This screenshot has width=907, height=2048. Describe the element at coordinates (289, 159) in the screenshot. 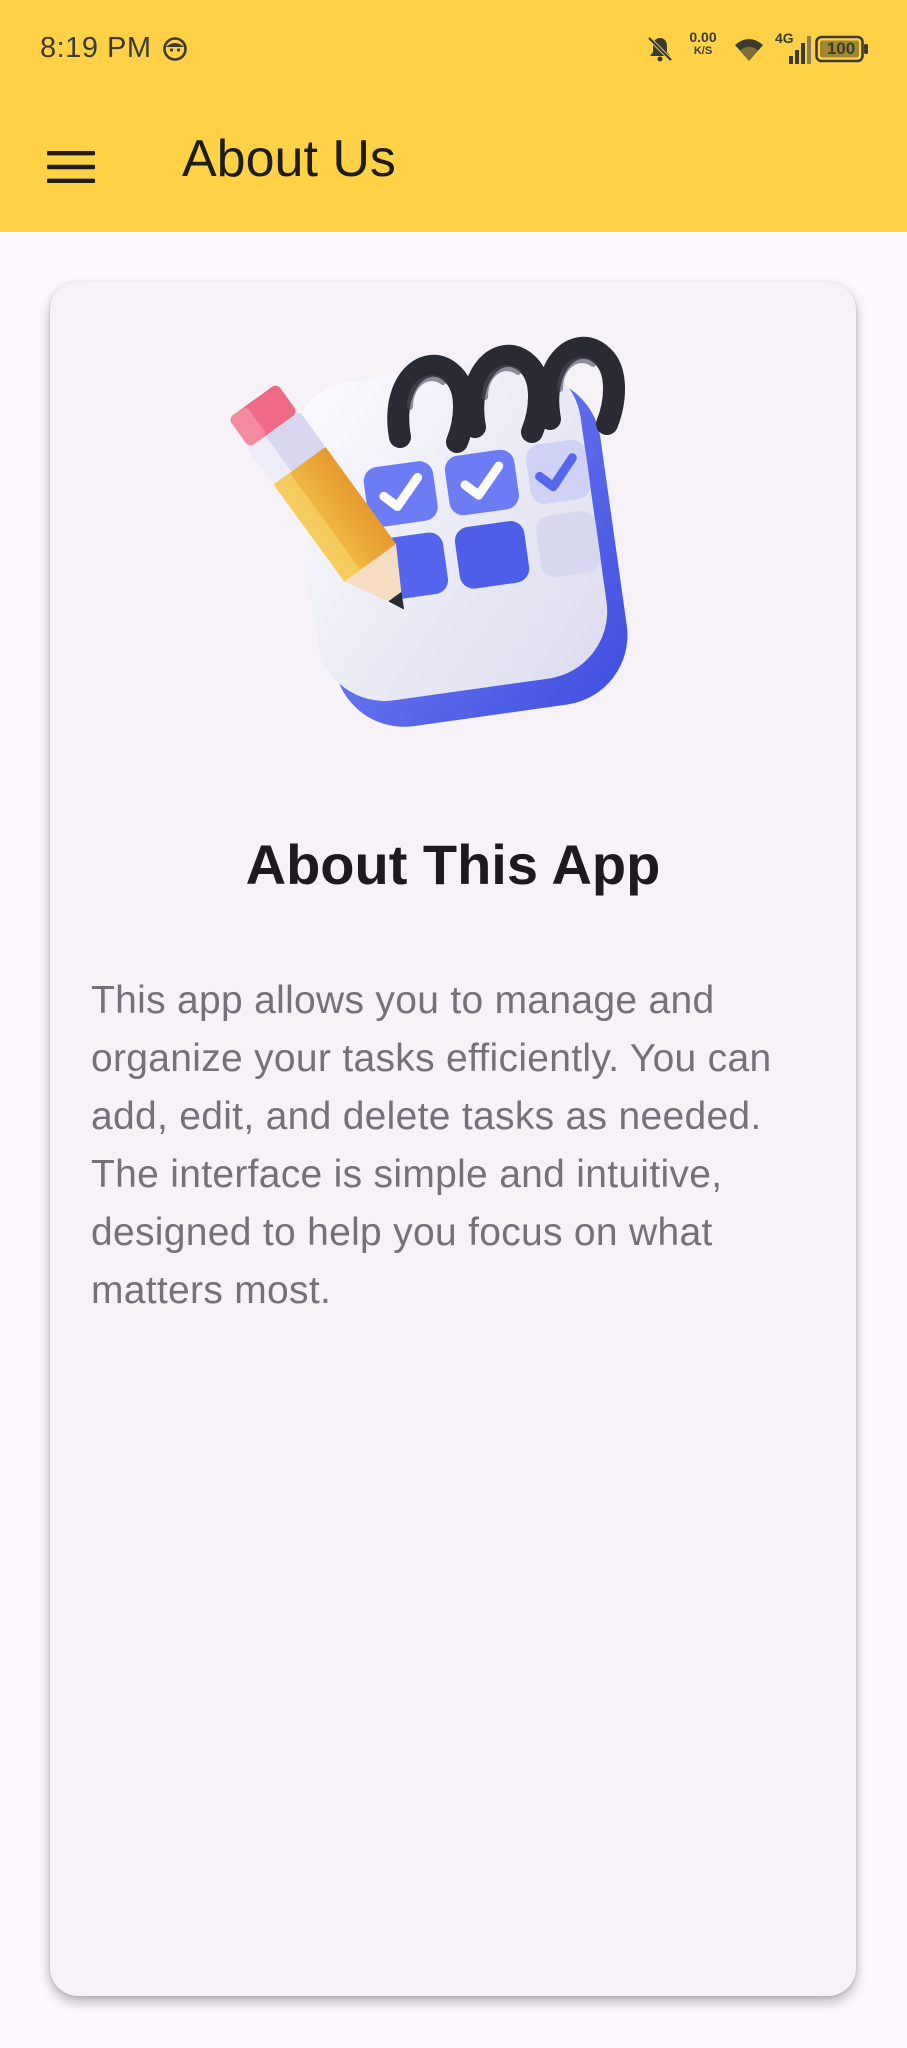

I see `page-title: About Us` at that location.